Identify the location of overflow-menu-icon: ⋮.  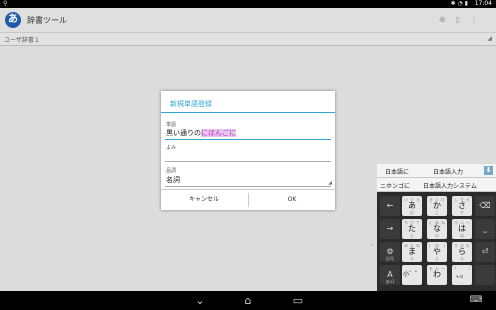
(479, 19).